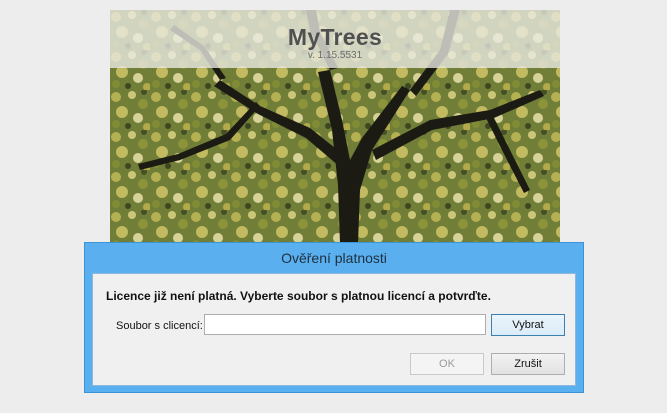  Describe the element at coordinates (159, 326) in the screenshot. I see `license-file-label: Soubor s clicencí:` at that location.